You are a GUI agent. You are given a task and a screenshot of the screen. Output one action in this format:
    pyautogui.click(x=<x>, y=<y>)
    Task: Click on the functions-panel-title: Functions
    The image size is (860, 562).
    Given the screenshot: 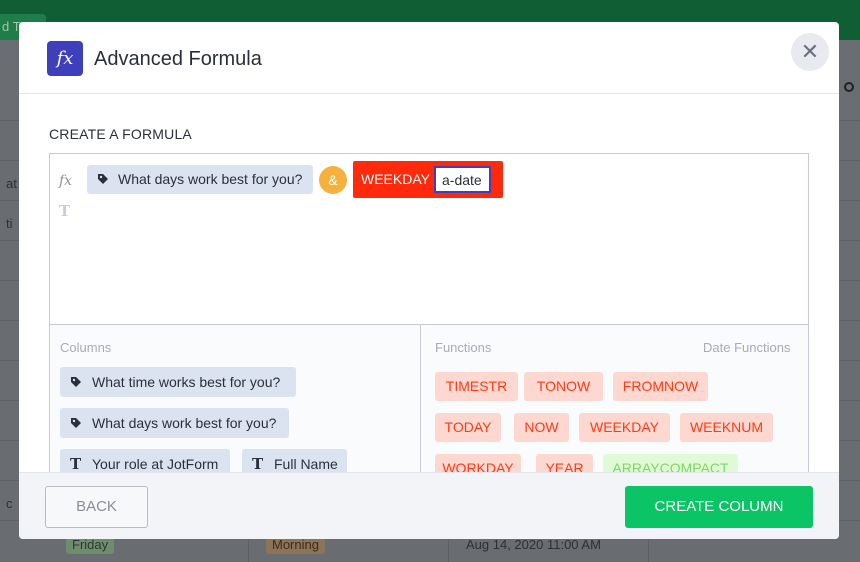 What is the action you would take?
    pyautogui.click(x=463, y=347)
    